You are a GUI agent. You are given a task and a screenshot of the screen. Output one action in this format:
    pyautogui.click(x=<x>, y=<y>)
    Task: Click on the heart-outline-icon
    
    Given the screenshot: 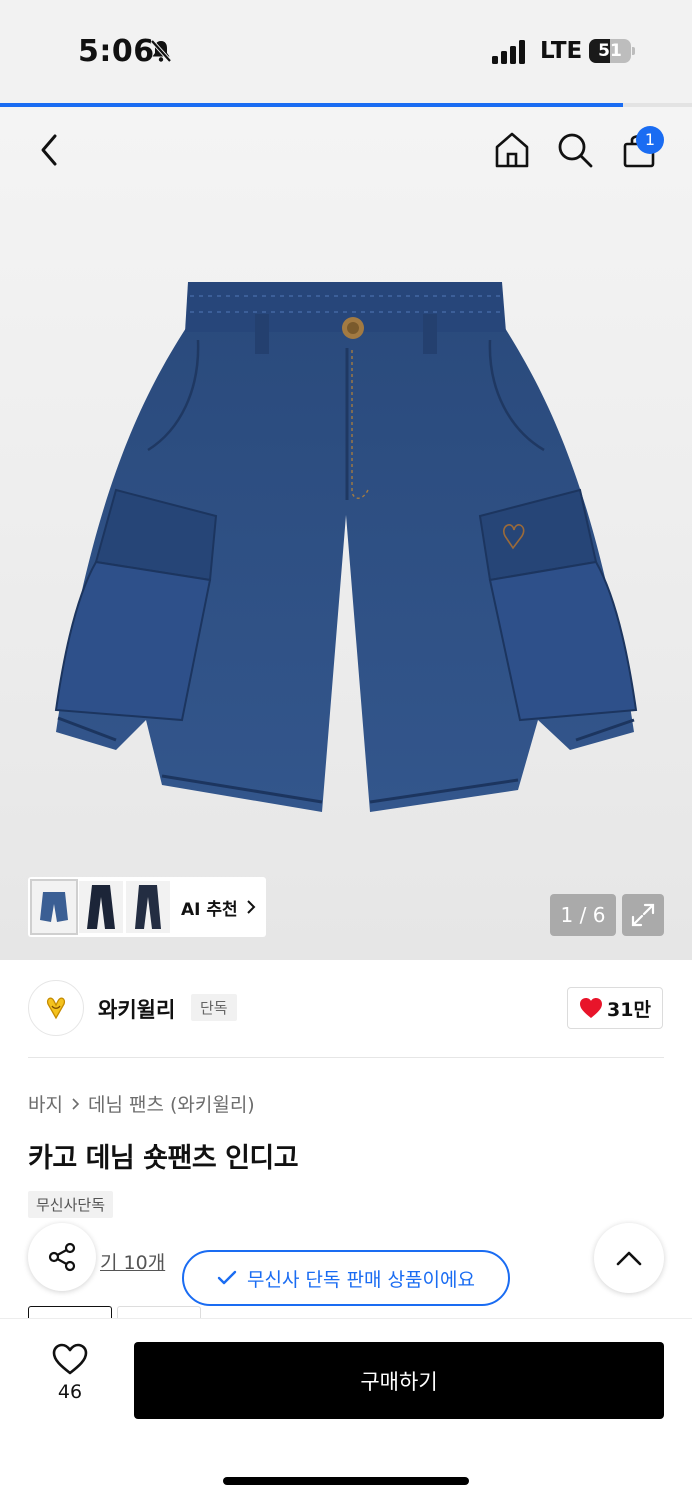 What is the action you would take?
    pyautogui.click(x=70, y=1359)
    